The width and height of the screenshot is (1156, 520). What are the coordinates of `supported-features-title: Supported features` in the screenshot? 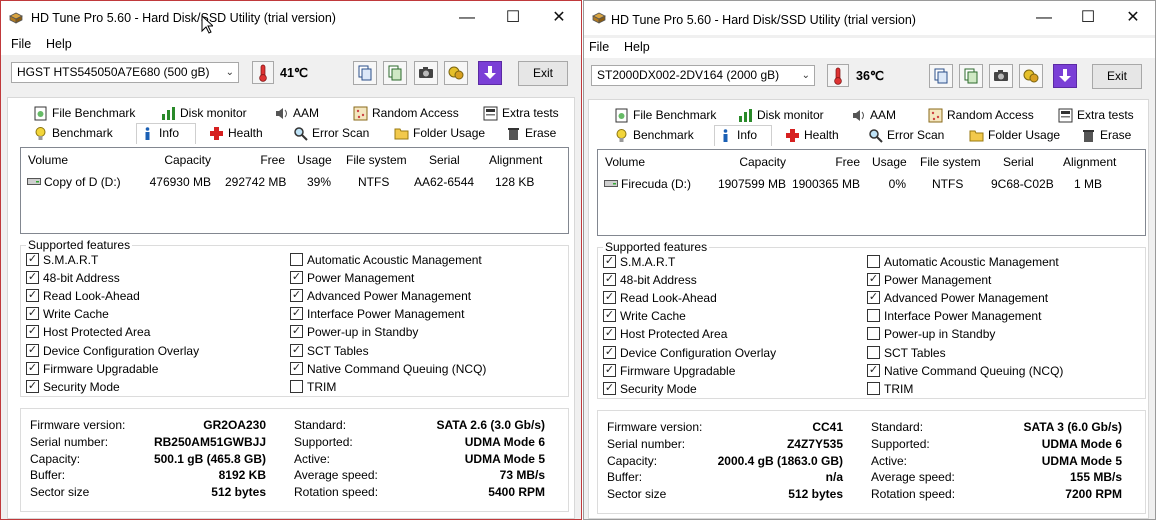 It's located at (79, 245).